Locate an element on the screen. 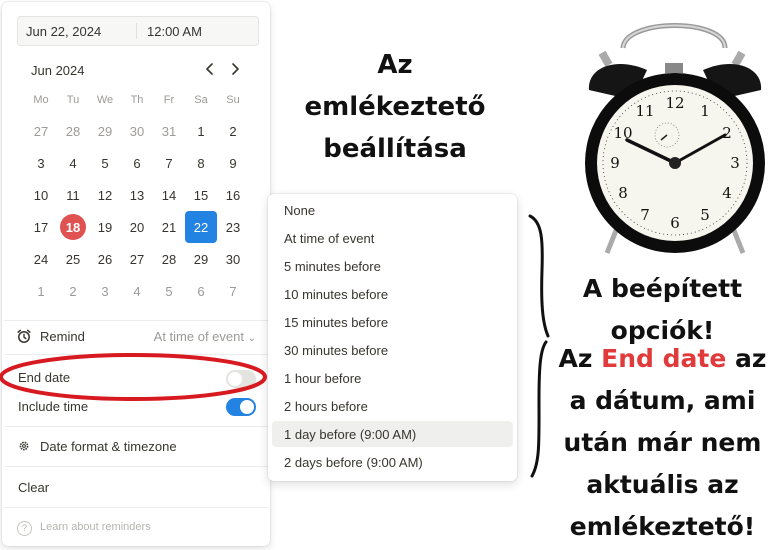  clock-numeral: 8 is located at coordinates (623, 193).